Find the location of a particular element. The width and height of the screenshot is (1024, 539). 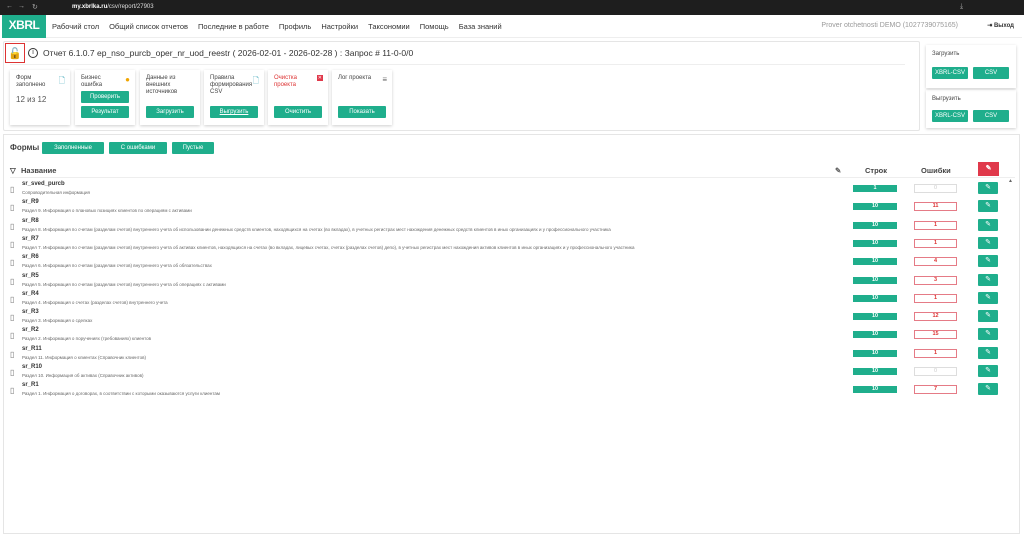

form-code: sr_R6 is located at coordinates (30, 257).